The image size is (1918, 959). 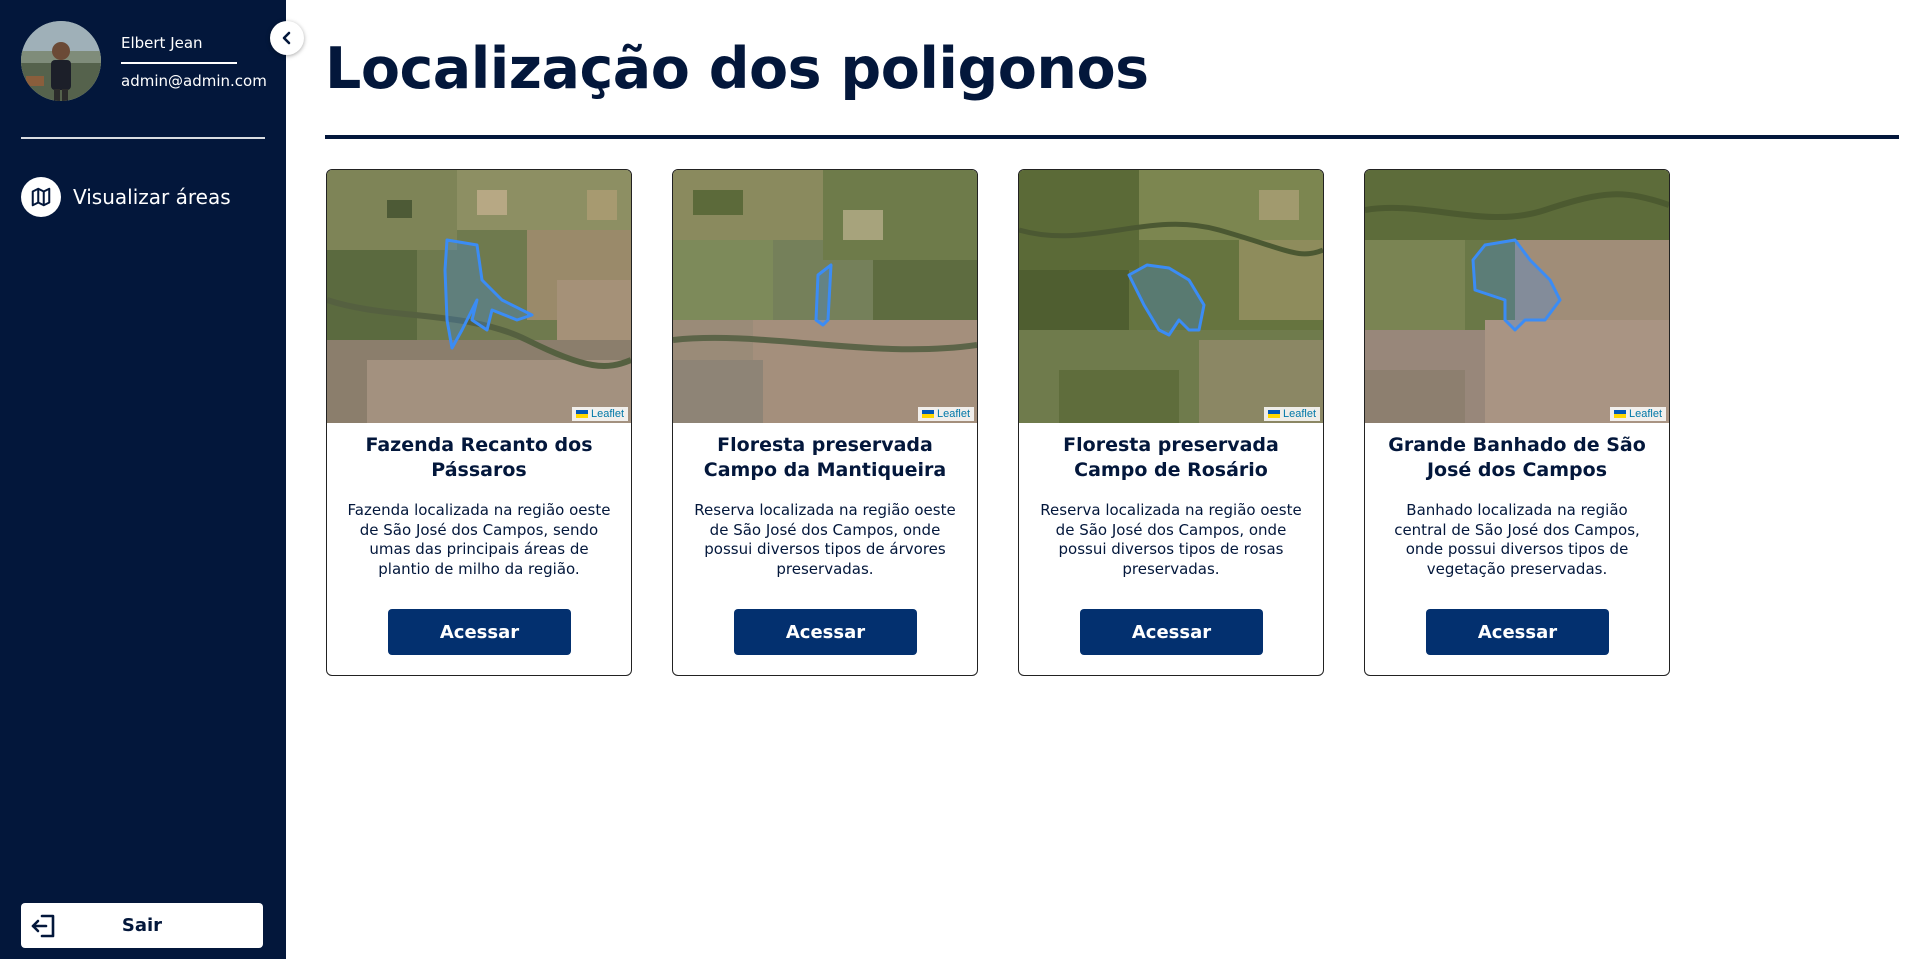 What do you see at coordinates (1517, 457) in the screenshot?
I see `card-title: Grande Banhado de São José dos Campos` at bounding box center [1517, 457].